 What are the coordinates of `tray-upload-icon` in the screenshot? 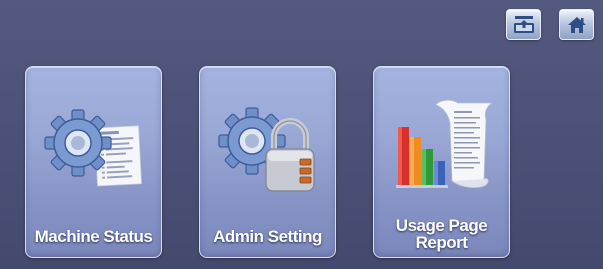 It's located at (523, 24).